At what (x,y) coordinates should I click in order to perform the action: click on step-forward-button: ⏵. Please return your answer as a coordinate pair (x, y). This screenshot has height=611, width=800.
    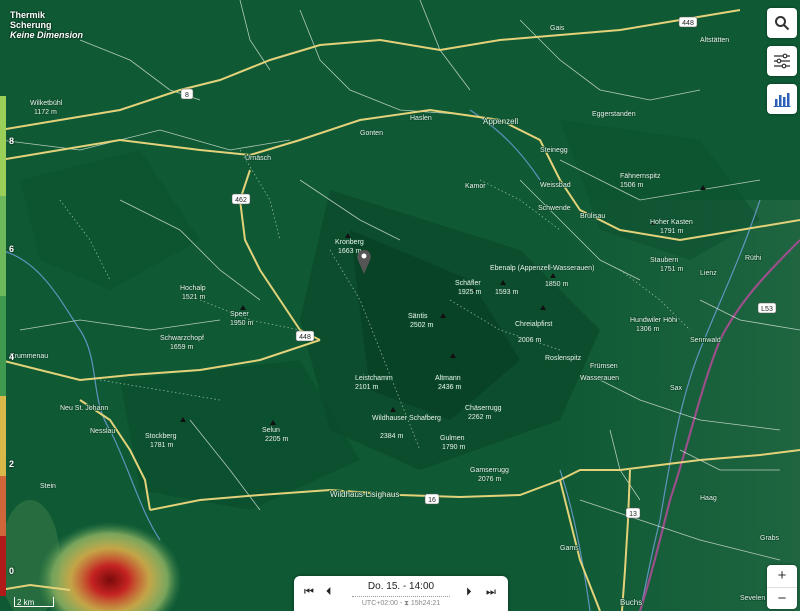
    Looking at the image, I should click on (469, 592).